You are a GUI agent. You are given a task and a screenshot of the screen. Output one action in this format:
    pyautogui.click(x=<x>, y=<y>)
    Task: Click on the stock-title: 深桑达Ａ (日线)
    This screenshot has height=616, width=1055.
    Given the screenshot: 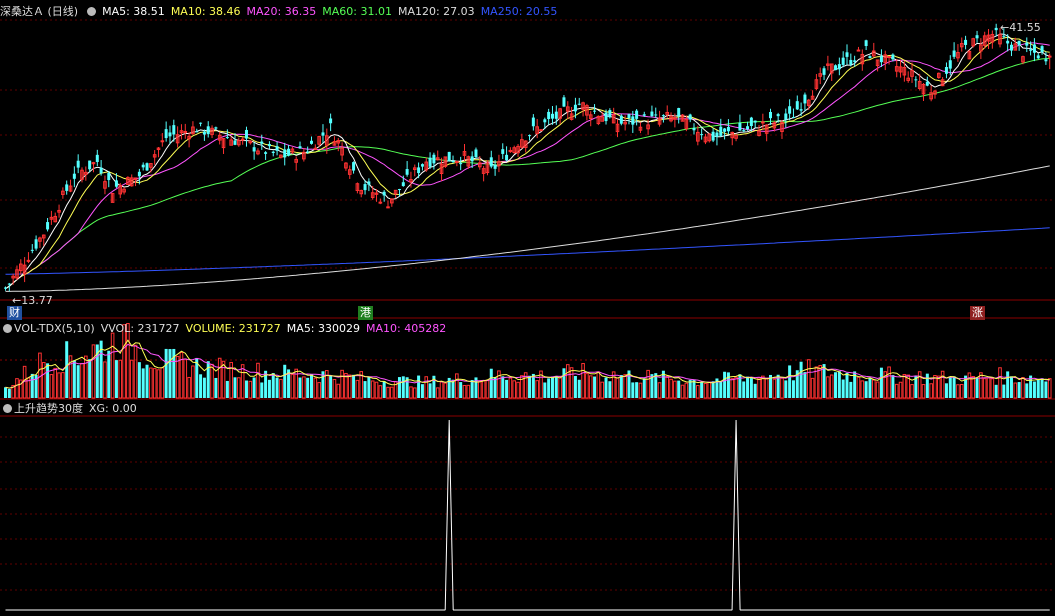 What is the action you would take?
    pyautogui.click(x=39, y=11)
    